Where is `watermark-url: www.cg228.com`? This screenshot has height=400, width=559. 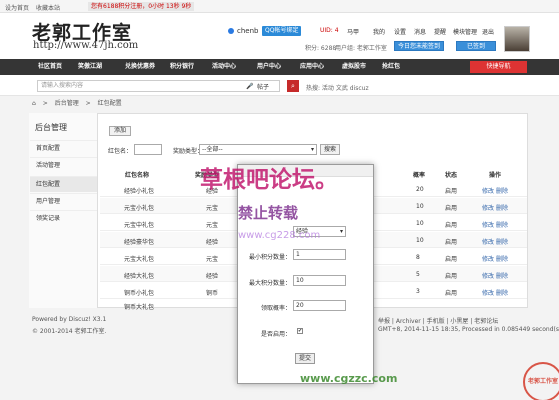
watermark-url: www.cg228.com is located at coordinates (279, 235).